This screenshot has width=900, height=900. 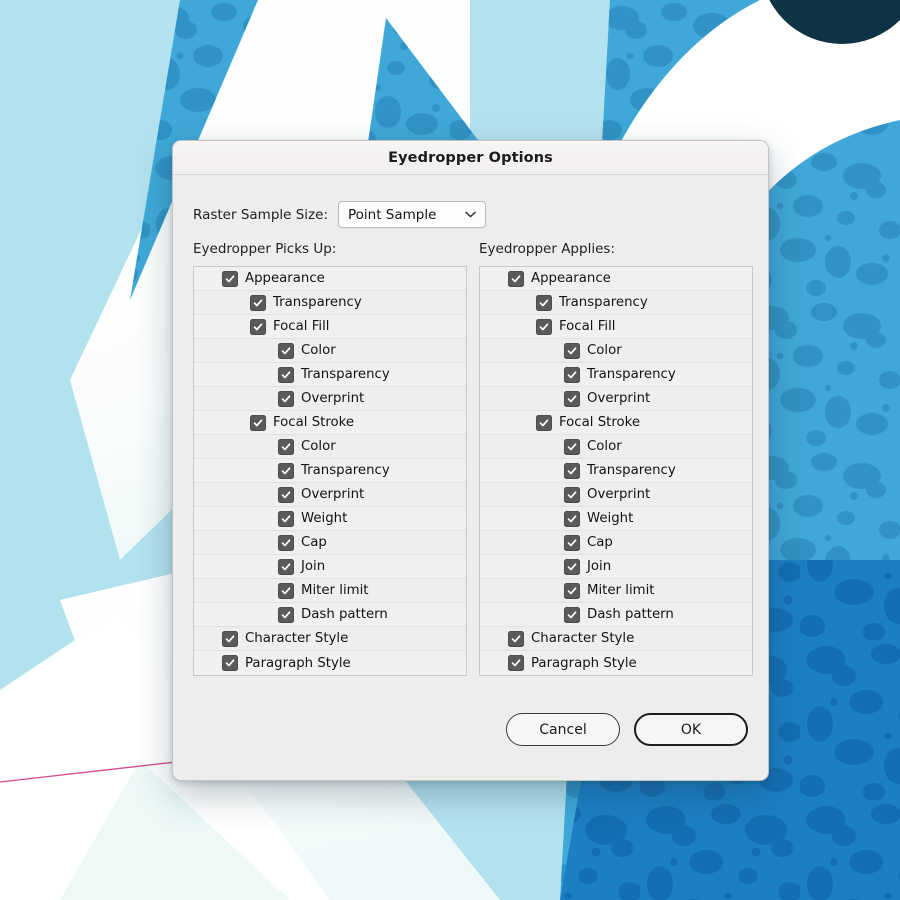 I want to click on raster-sample-size-row: Raster Sample Size: Point Sample, so click(x=339, y=214).